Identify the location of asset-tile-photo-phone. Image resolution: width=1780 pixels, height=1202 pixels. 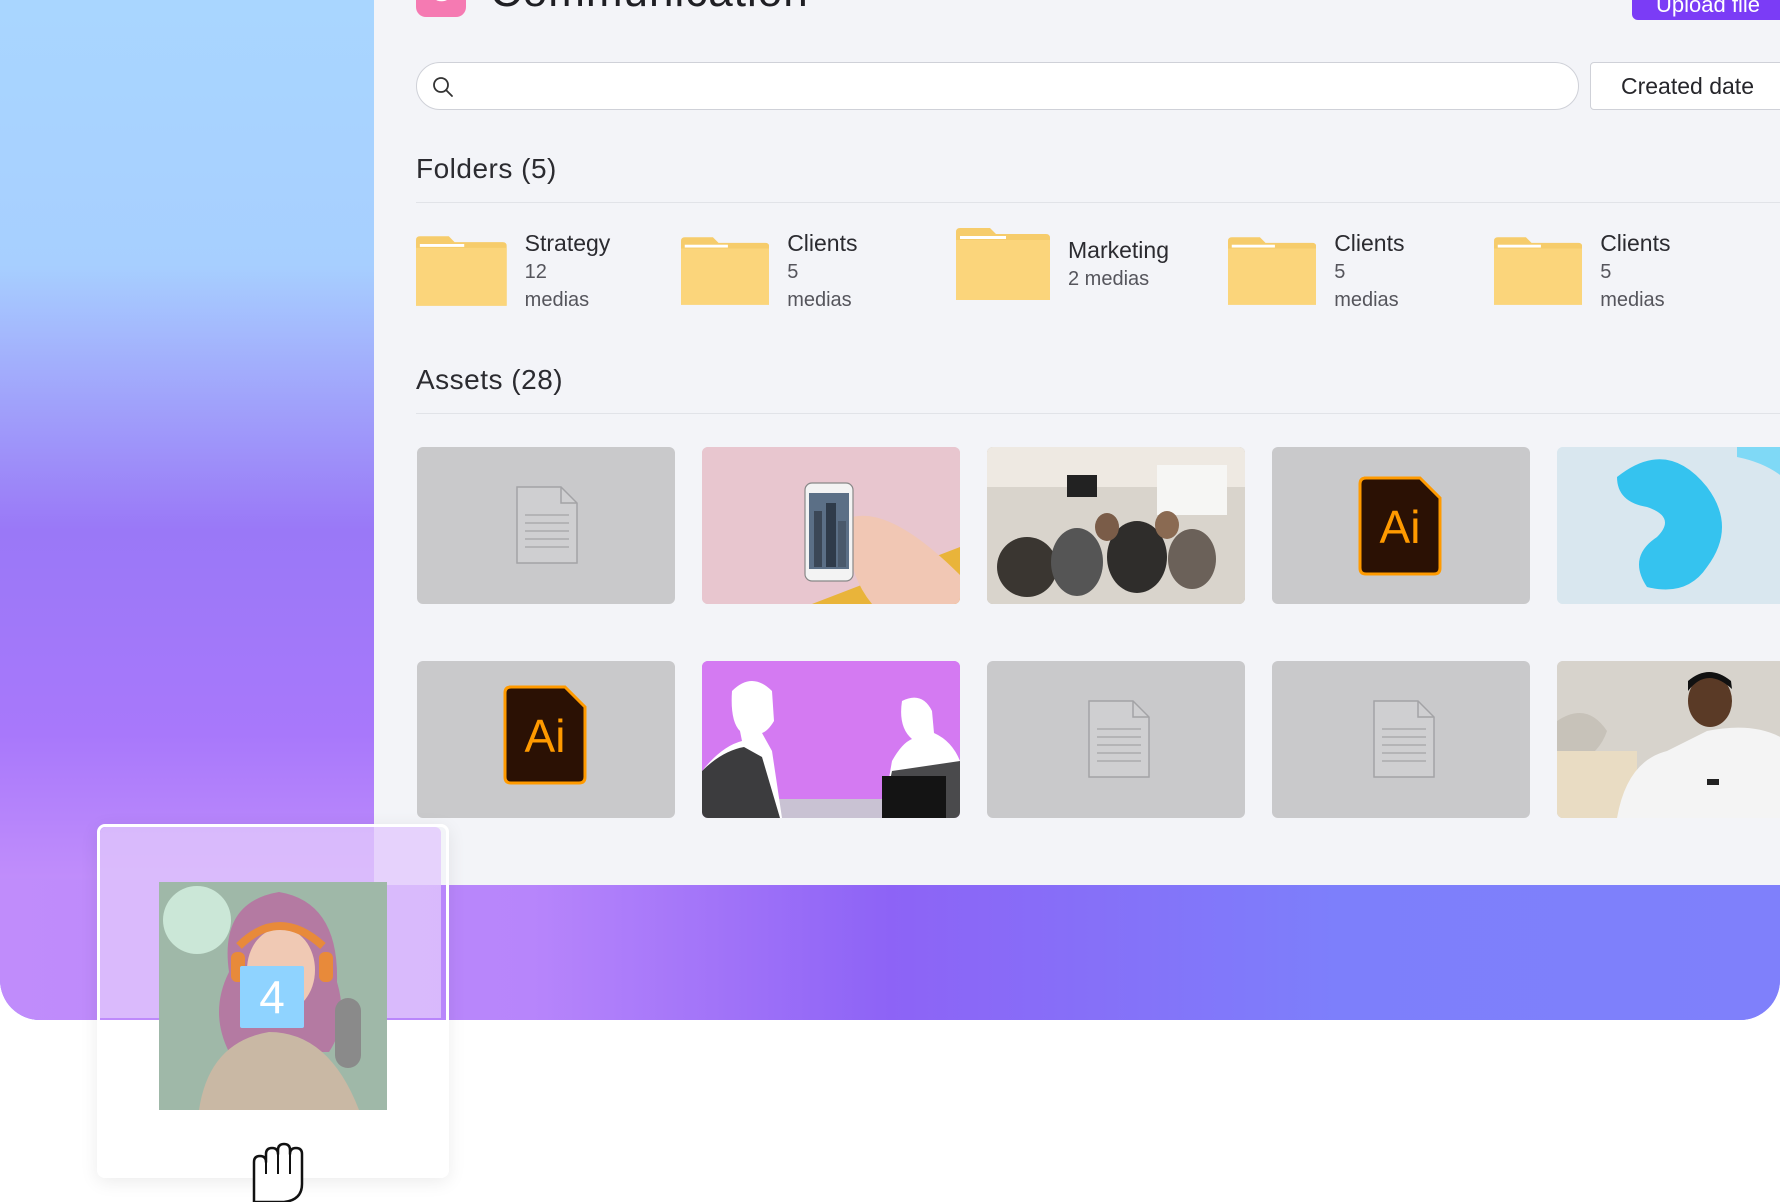
(831, 525).